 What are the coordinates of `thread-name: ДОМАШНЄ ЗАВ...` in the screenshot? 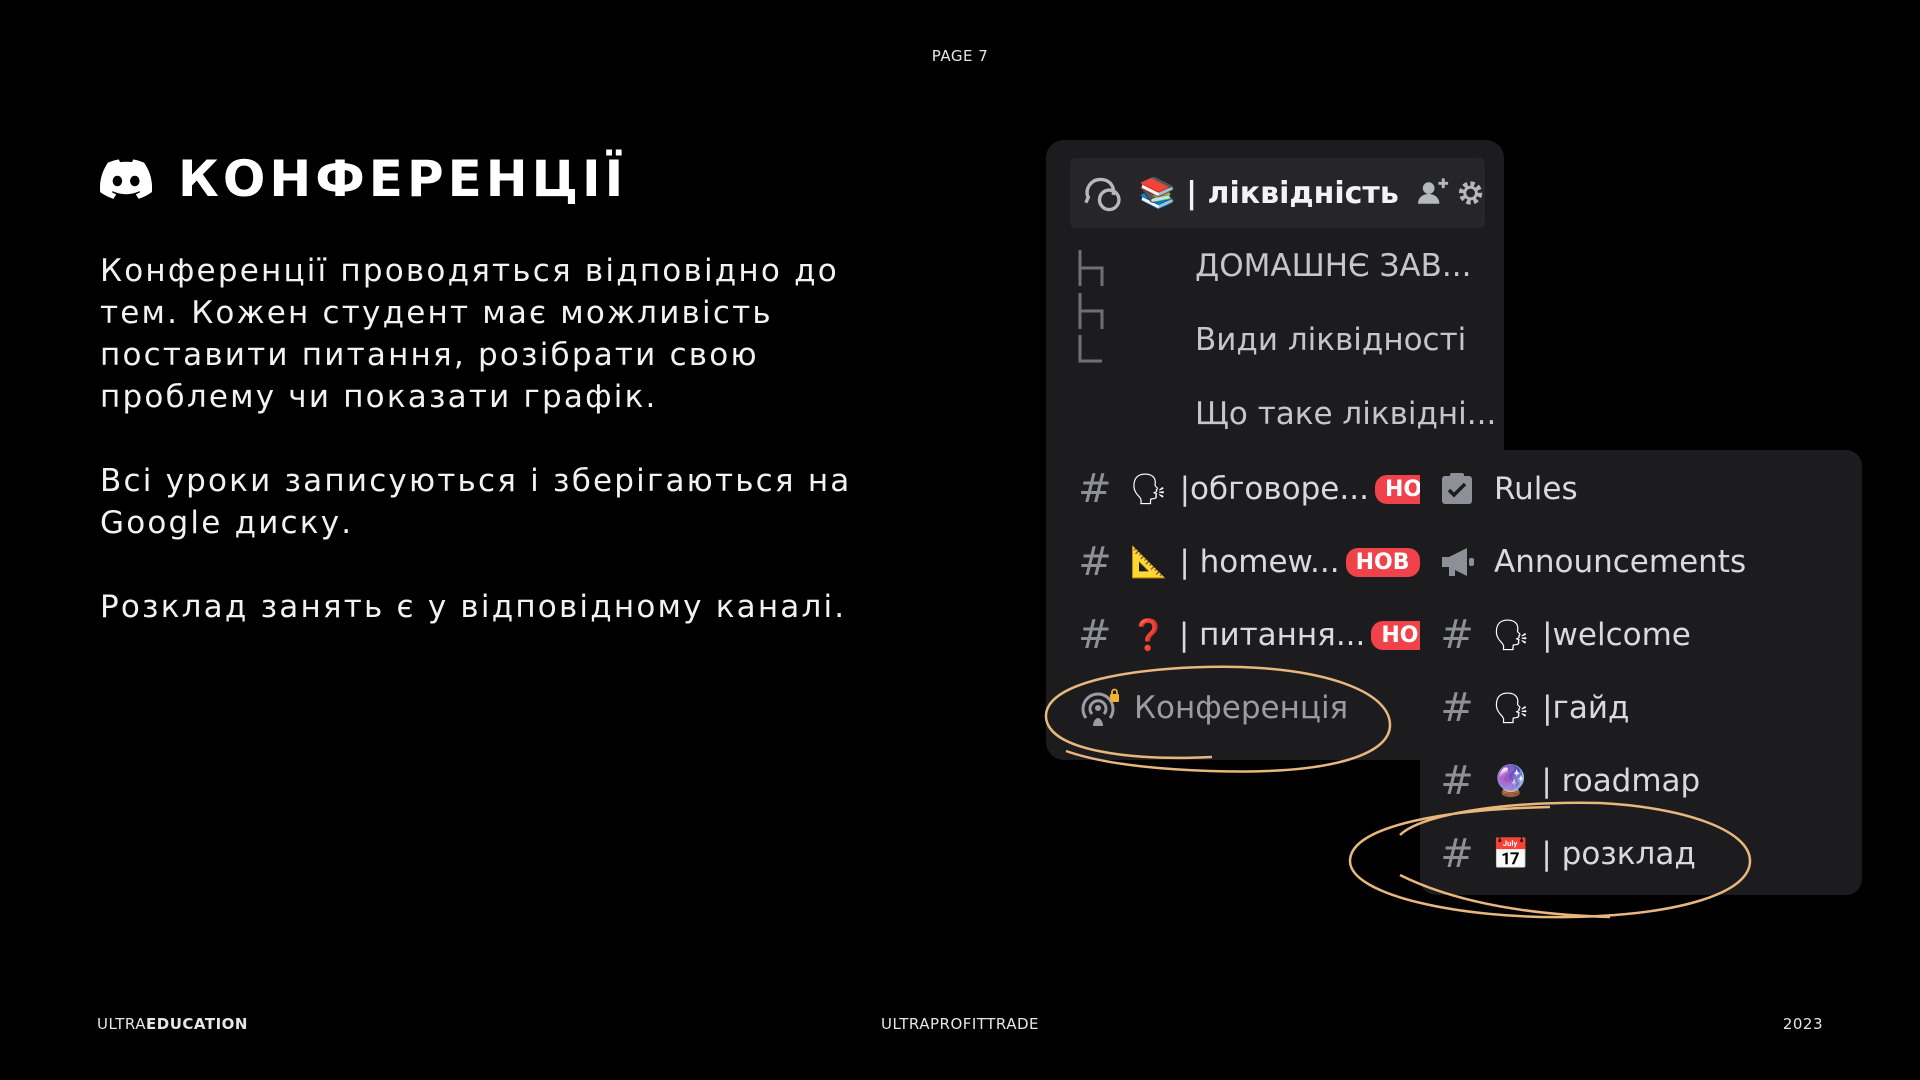 It's located at (1333, 266).